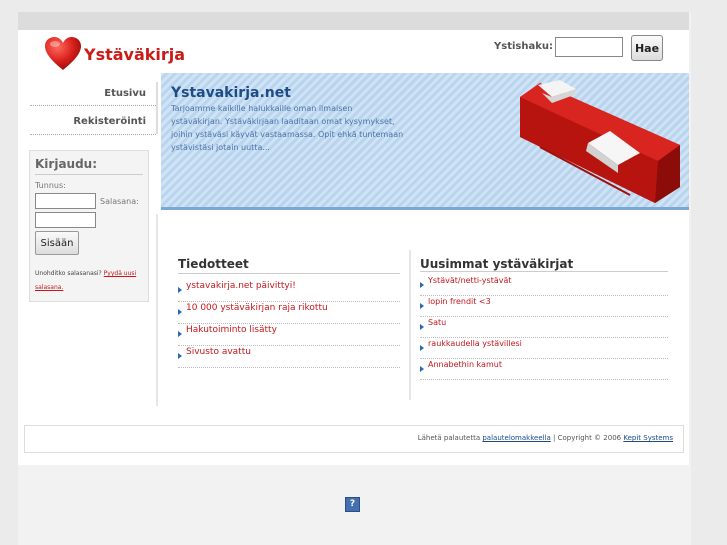 The height and width of the screenshot is (545, 727). Describe the element at coordinates (648, 438) in the screenshot. I see `company-link: Kepit Systems` at that location.